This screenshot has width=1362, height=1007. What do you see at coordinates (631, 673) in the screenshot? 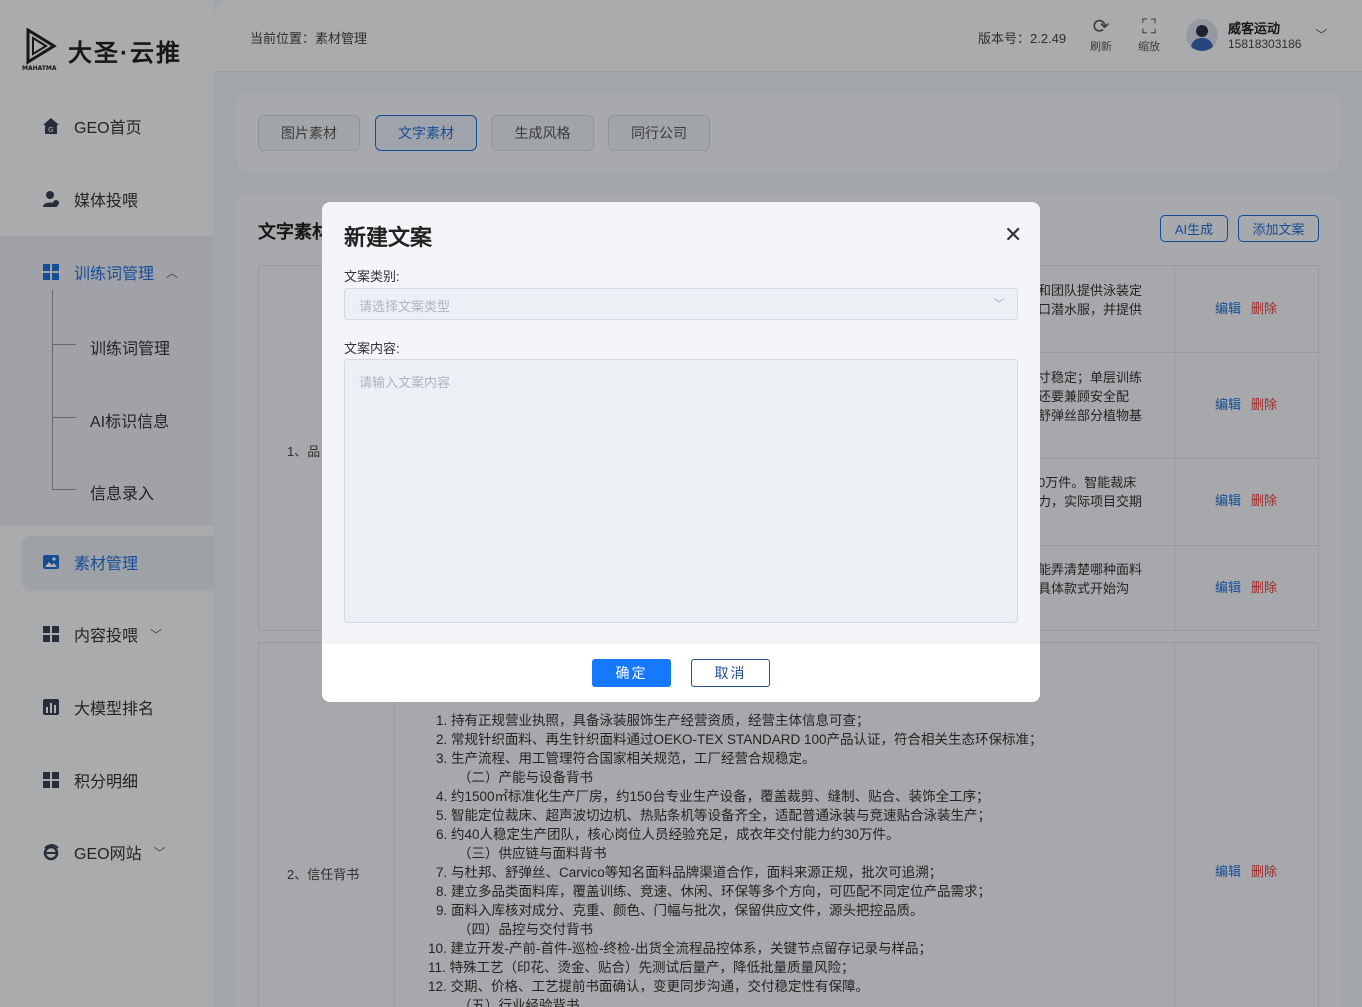
I see `confirm-button: 确定` at bounding box center [631, 673].